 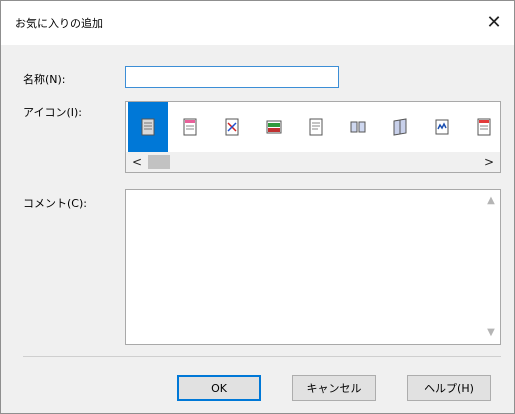 What do you see at coordinates (59, 23) in the screenshot?
I see `dialog-title: お気に入りの追加` at bounding box center [59, 23].